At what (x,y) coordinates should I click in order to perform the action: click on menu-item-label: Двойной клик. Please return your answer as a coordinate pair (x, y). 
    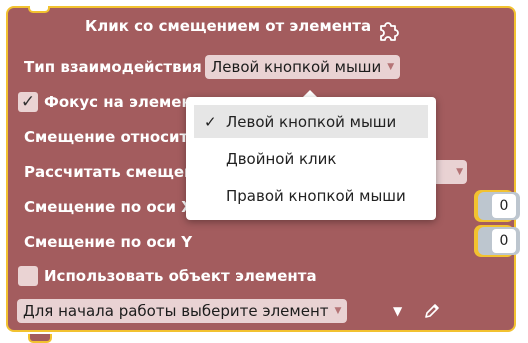
    Looking at the image, I should click on (281, 158).